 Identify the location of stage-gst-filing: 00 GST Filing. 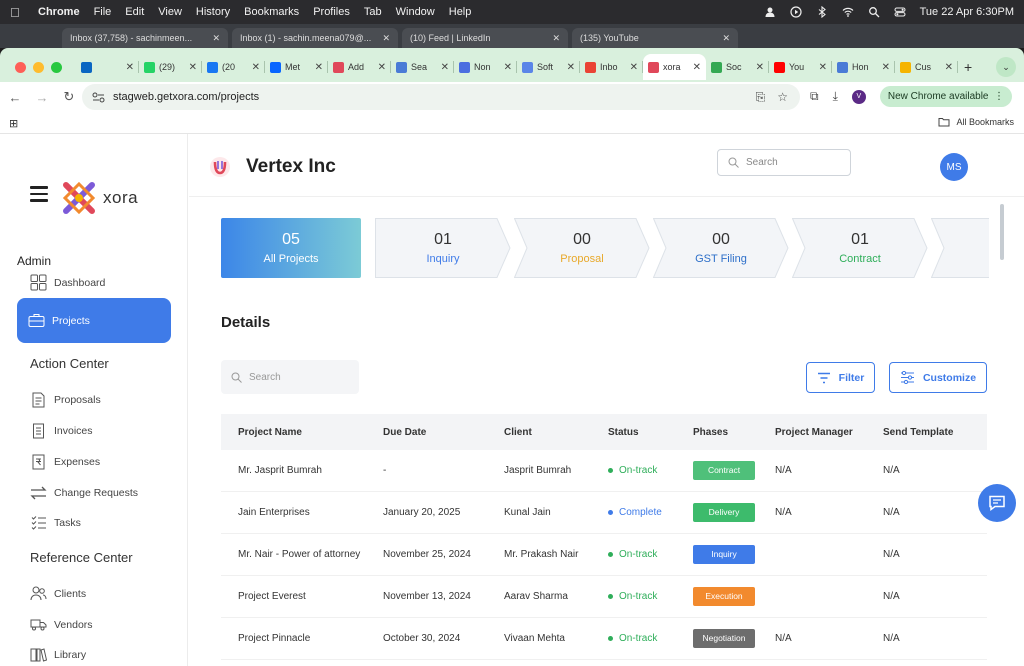
(721, 248).